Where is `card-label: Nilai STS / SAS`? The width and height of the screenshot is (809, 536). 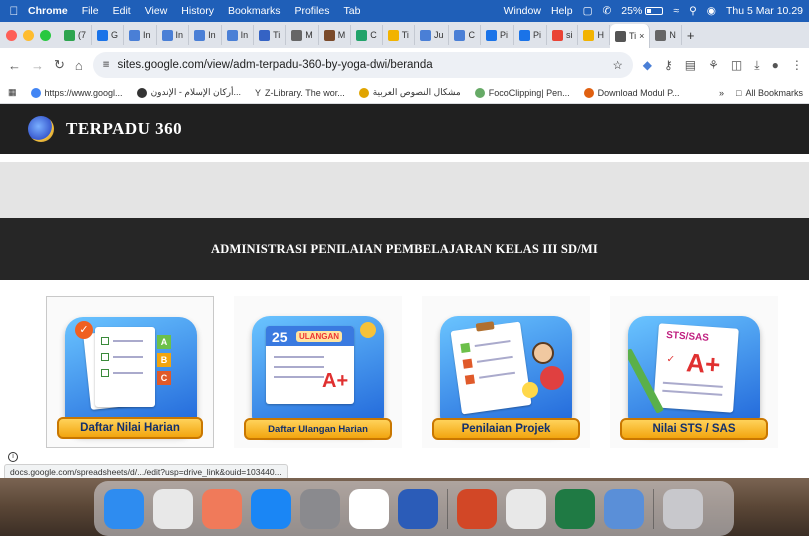 card-label: Nilai STS / SAS is located at coordinates (694, 429).